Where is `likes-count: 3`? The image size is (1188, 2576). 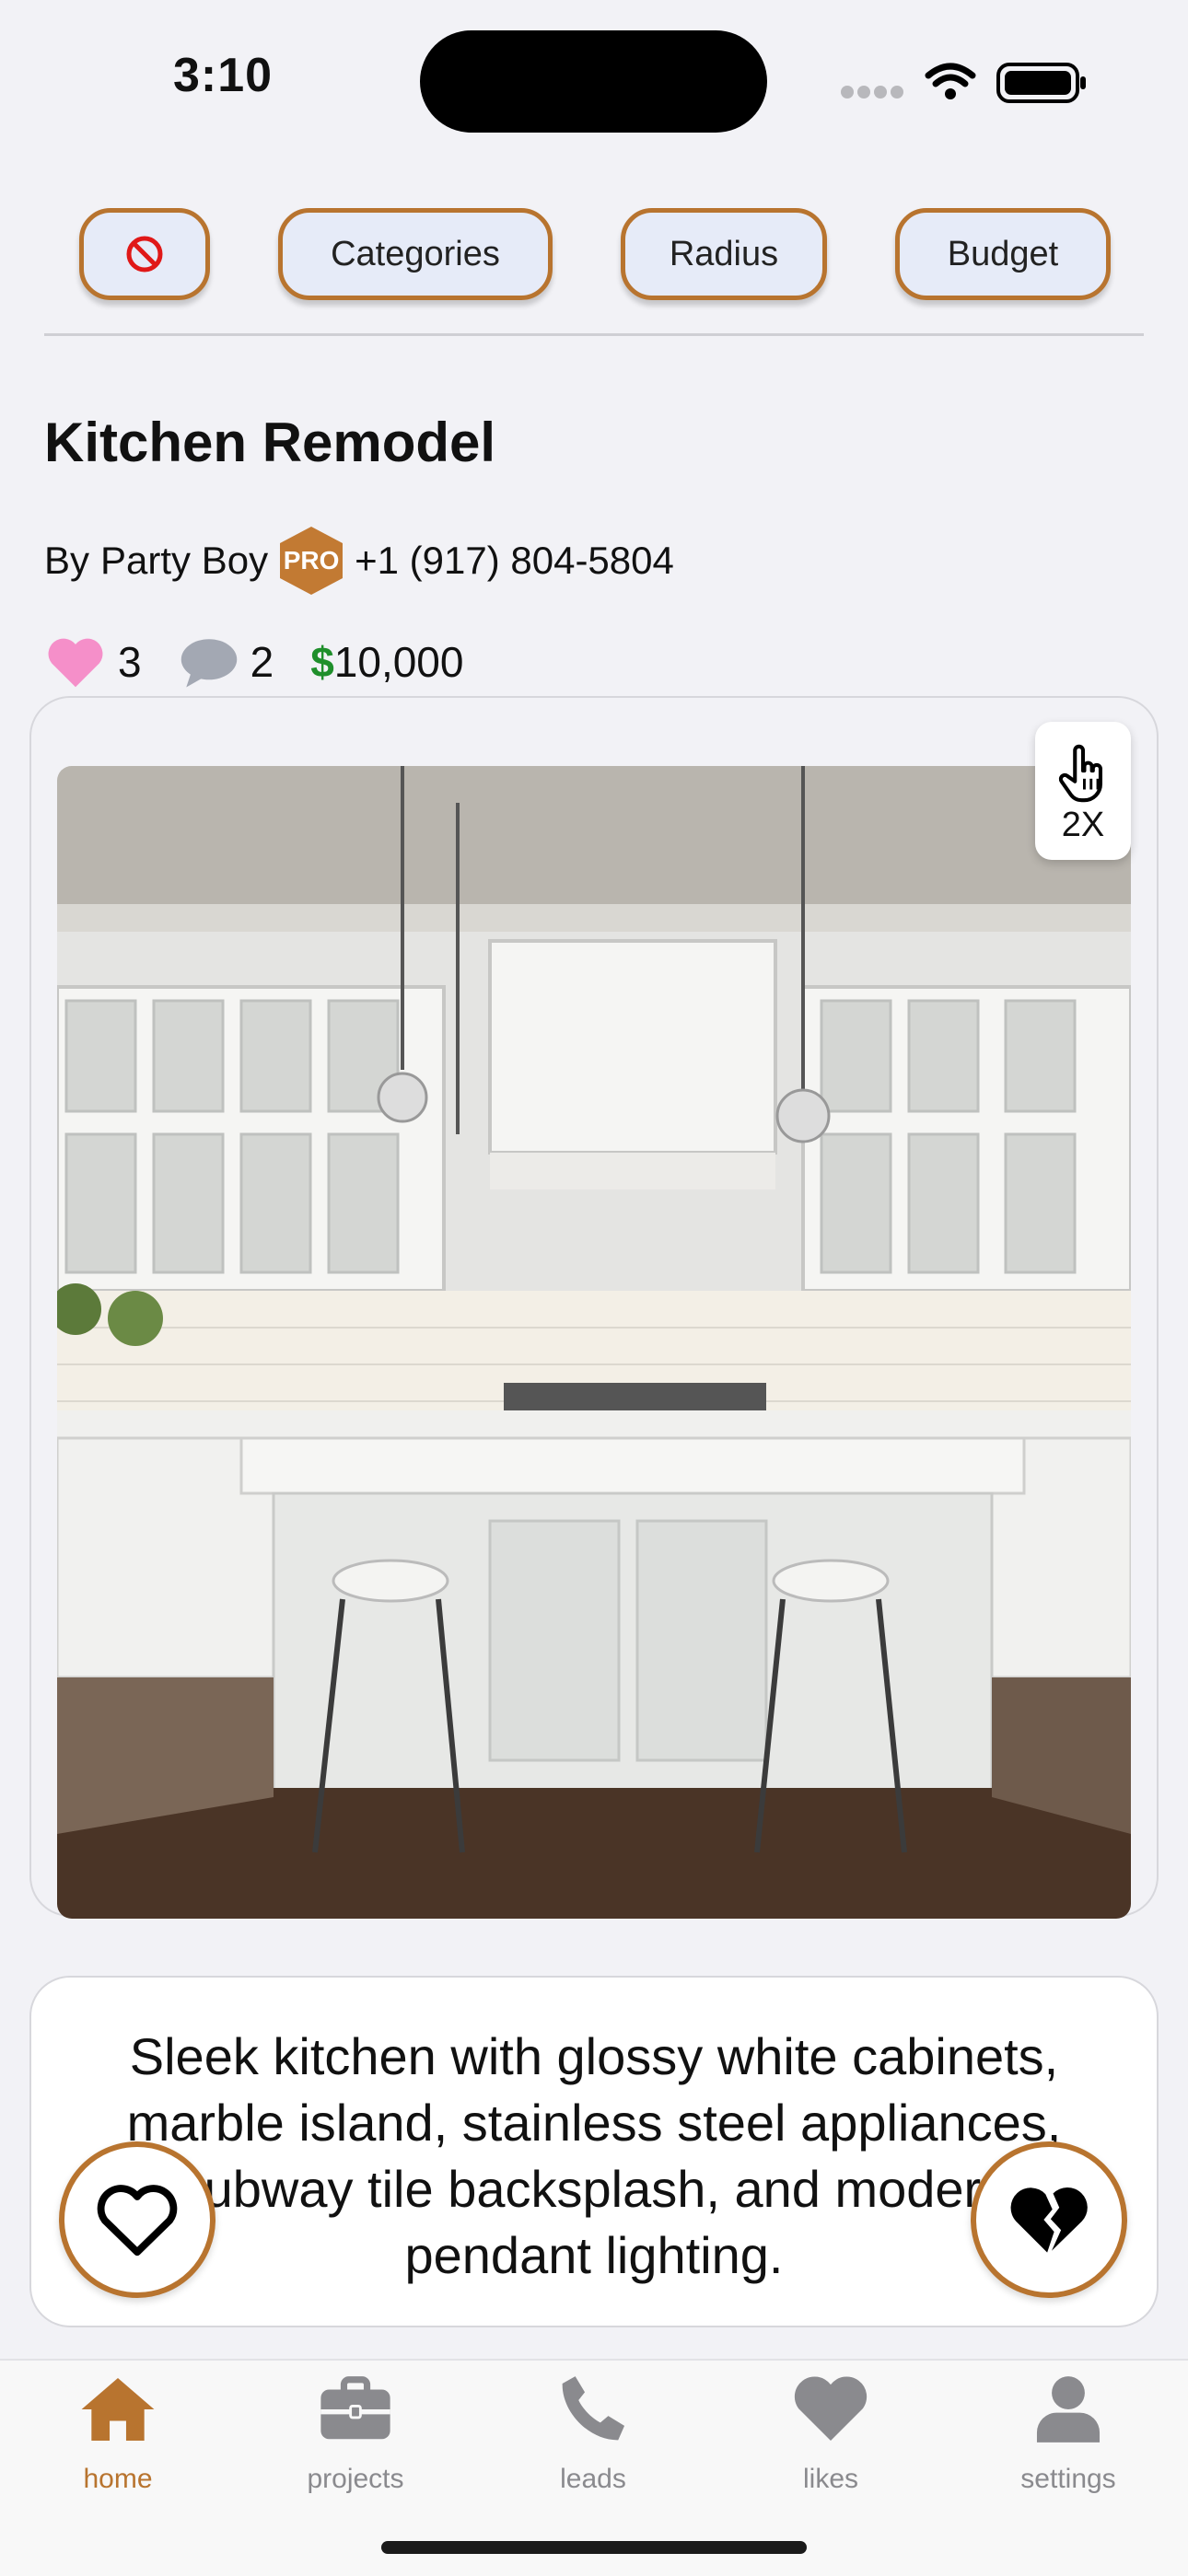 likes-count: 3 is located at coordinates (130, 662).